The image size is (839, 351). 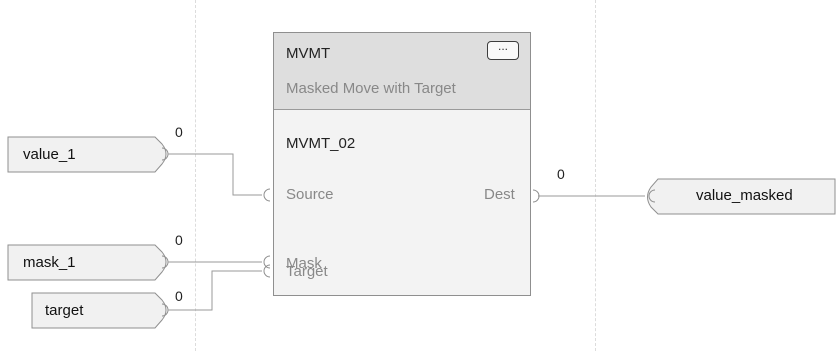 I want to click on wire-value-1-to-source, so click(x=215, y=174).